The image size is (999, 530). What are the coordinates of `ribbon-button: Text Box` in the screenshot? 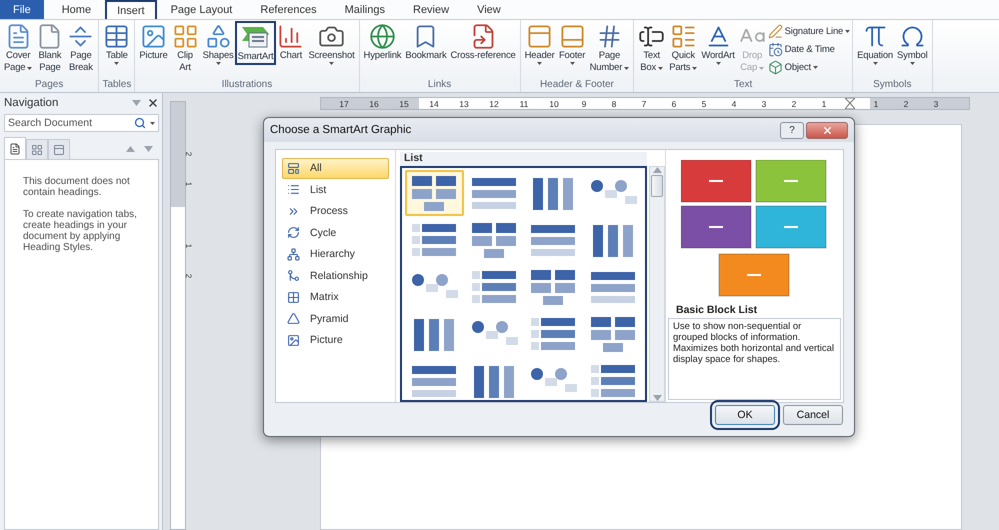 It's located at (652, 48).